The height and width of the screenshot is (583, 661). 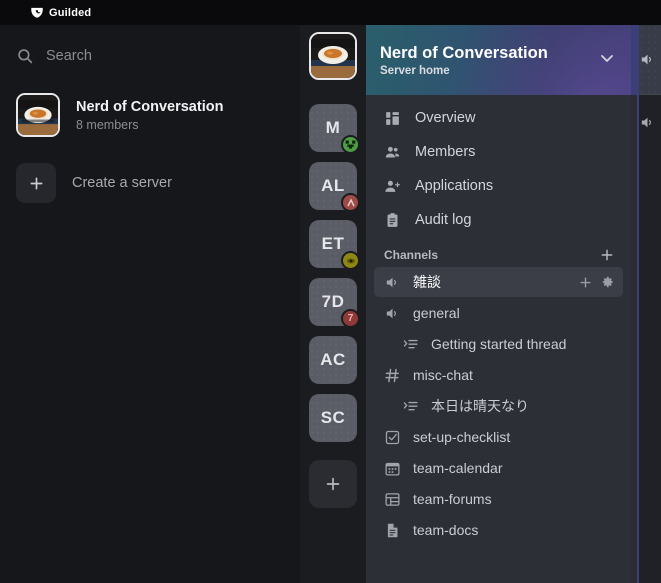 What do you see at coordinates (150, 106) in the screenshot?
I see `server-name: Nerd of Conversation` at bounding box center [150, 106].